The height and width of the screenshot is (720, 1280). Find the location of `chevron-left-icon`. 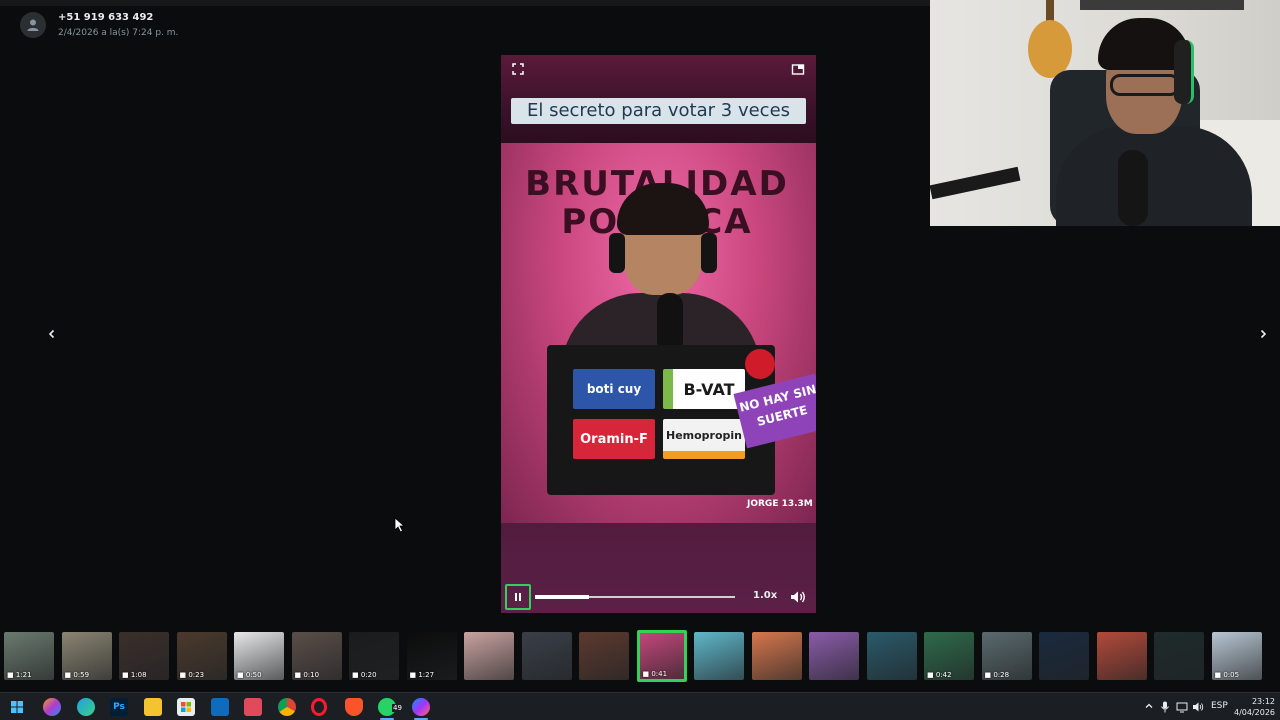

chevron-left-icon is located at coordinates (51, 334).